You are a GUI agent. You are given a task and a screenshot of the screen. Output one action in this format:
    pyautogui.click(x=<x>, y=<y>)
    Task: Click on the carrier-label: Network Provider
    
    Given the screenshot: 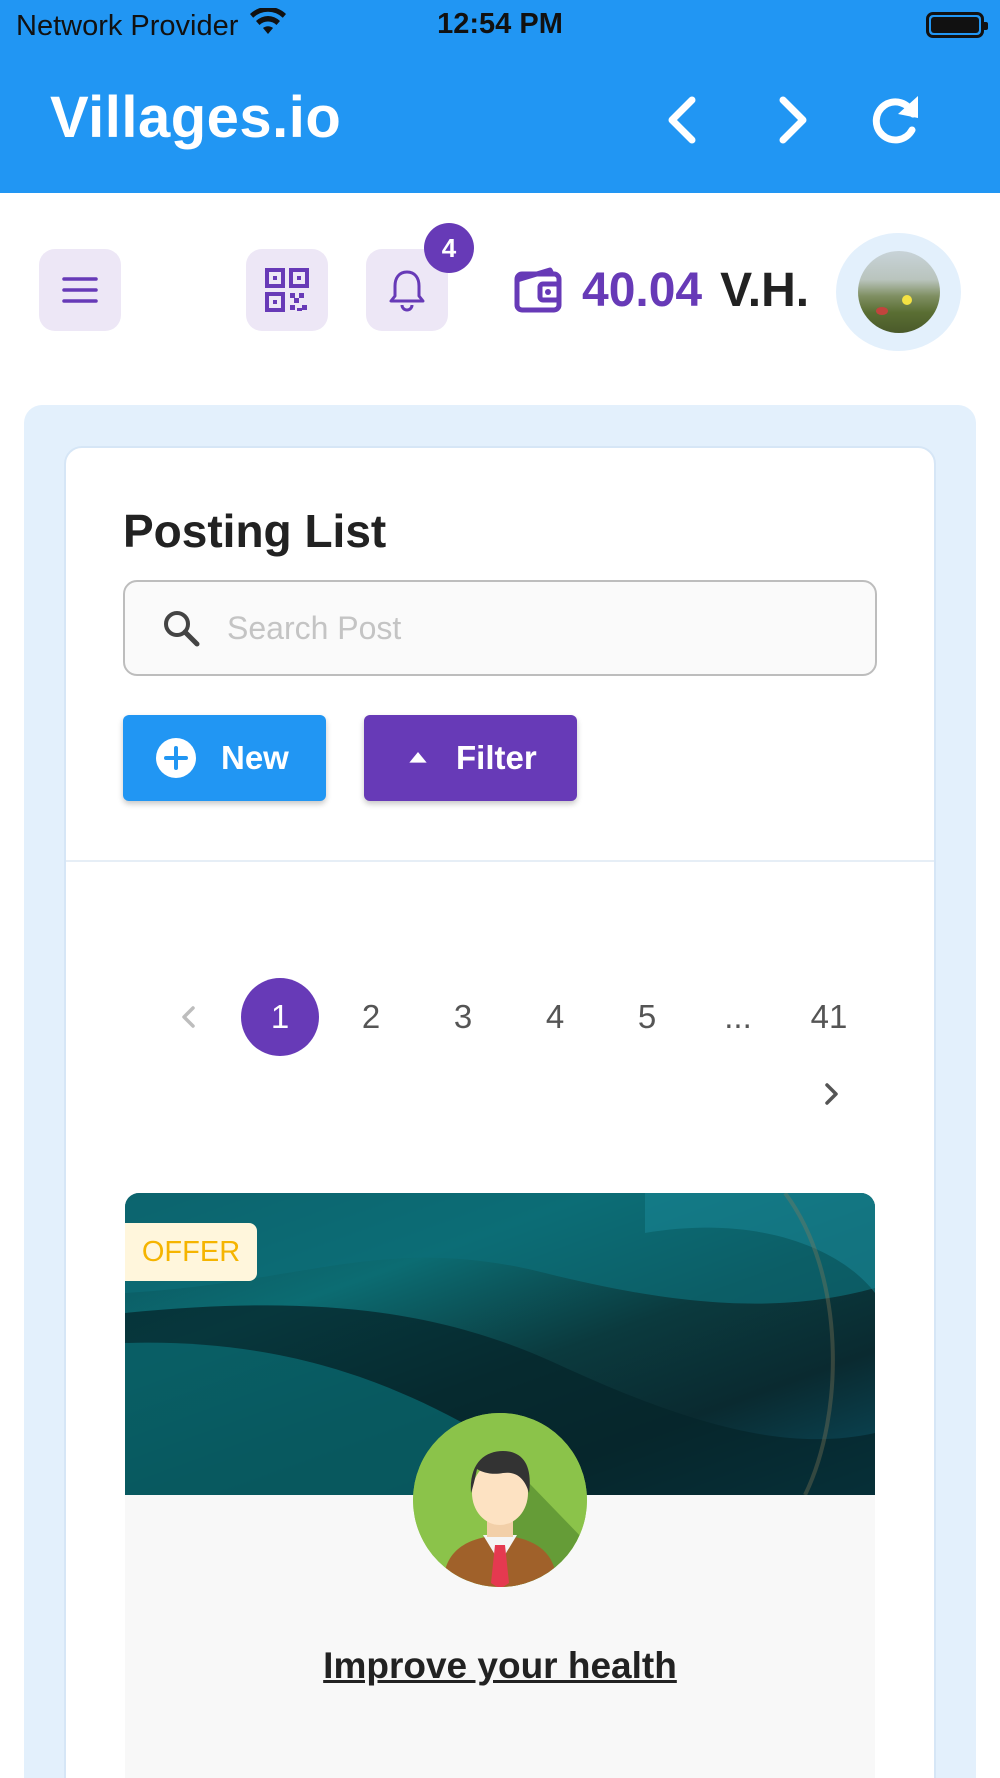 What is the action you would take?
    pyautogui.click(x=127, y=25)
    